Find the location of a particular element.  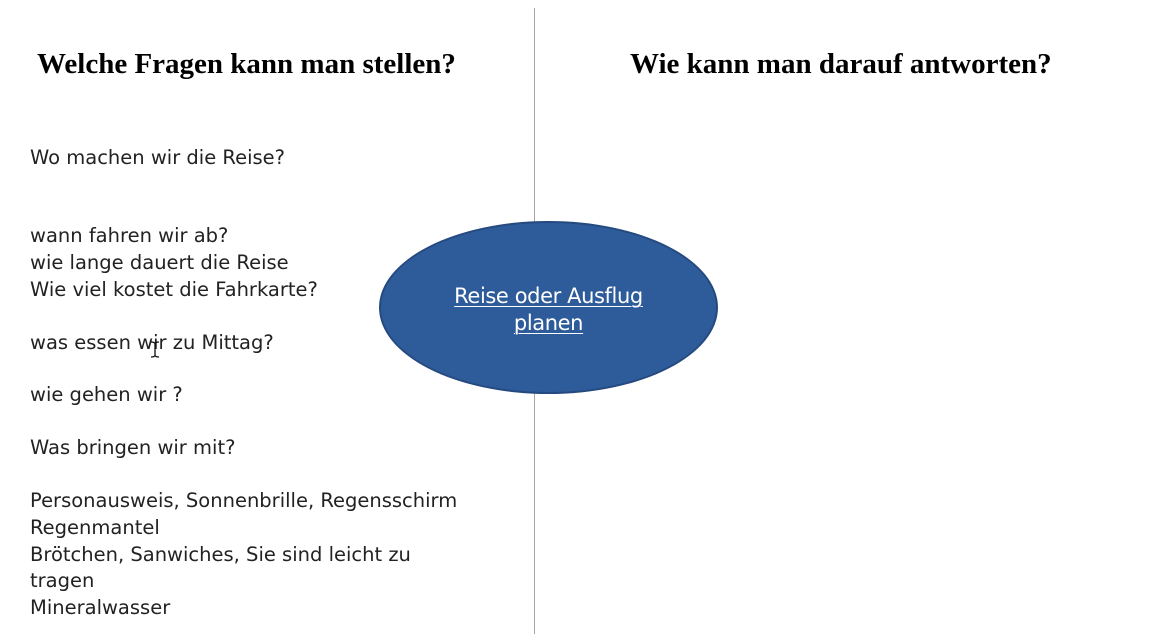

heading-questions: Welche Fragen kann man stellen? is located at coordinates (246, 64).